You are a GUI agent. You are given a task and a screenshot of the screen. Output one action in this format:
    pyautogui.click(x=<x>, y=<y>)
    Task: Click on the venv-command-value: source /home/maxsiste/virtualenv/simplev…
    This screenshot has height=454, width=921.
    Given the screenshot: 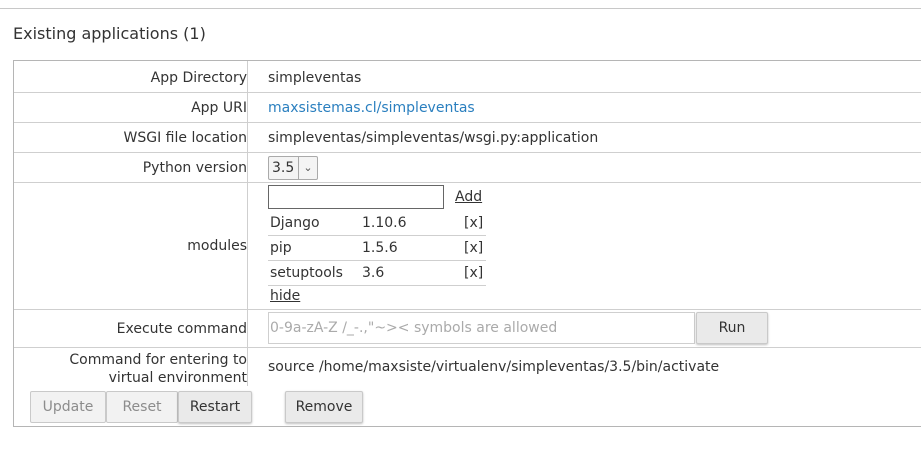 What is the action you would take?
    pyautogui.click(x=494, y=367)
    